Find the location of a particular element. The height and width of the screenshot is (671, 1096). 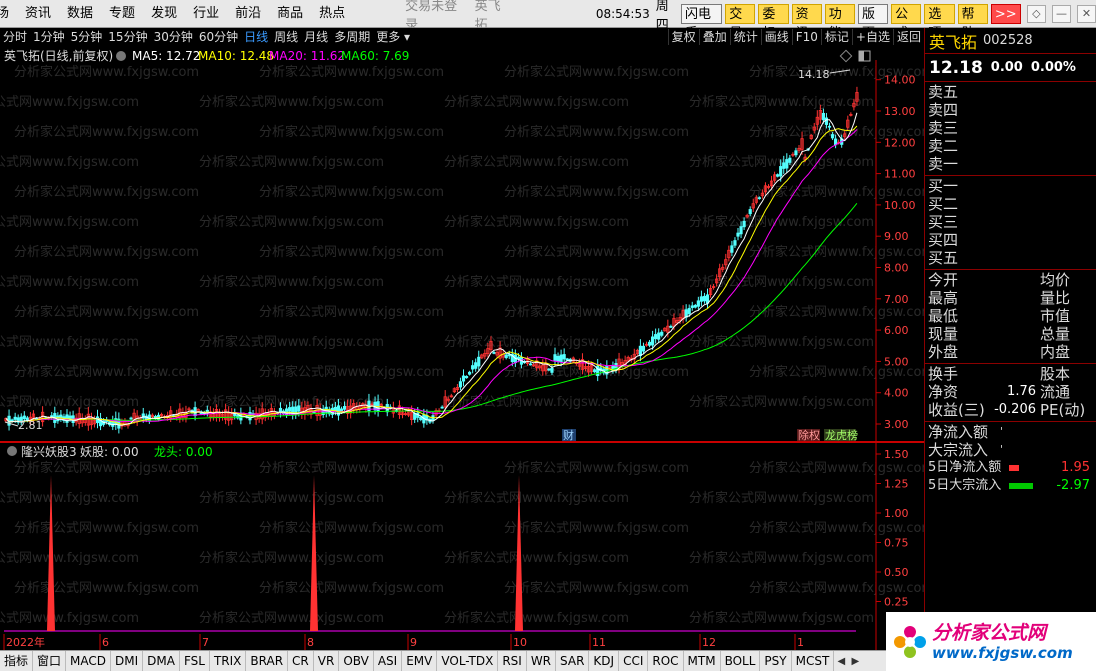

tab-wr: WR is located at coordinates (542, 661).